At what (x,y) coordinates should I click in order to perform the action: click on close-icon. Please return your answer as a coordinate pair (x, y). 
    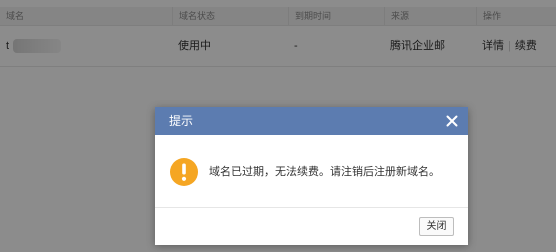
    Looking at the image, I should click on (452, 121).